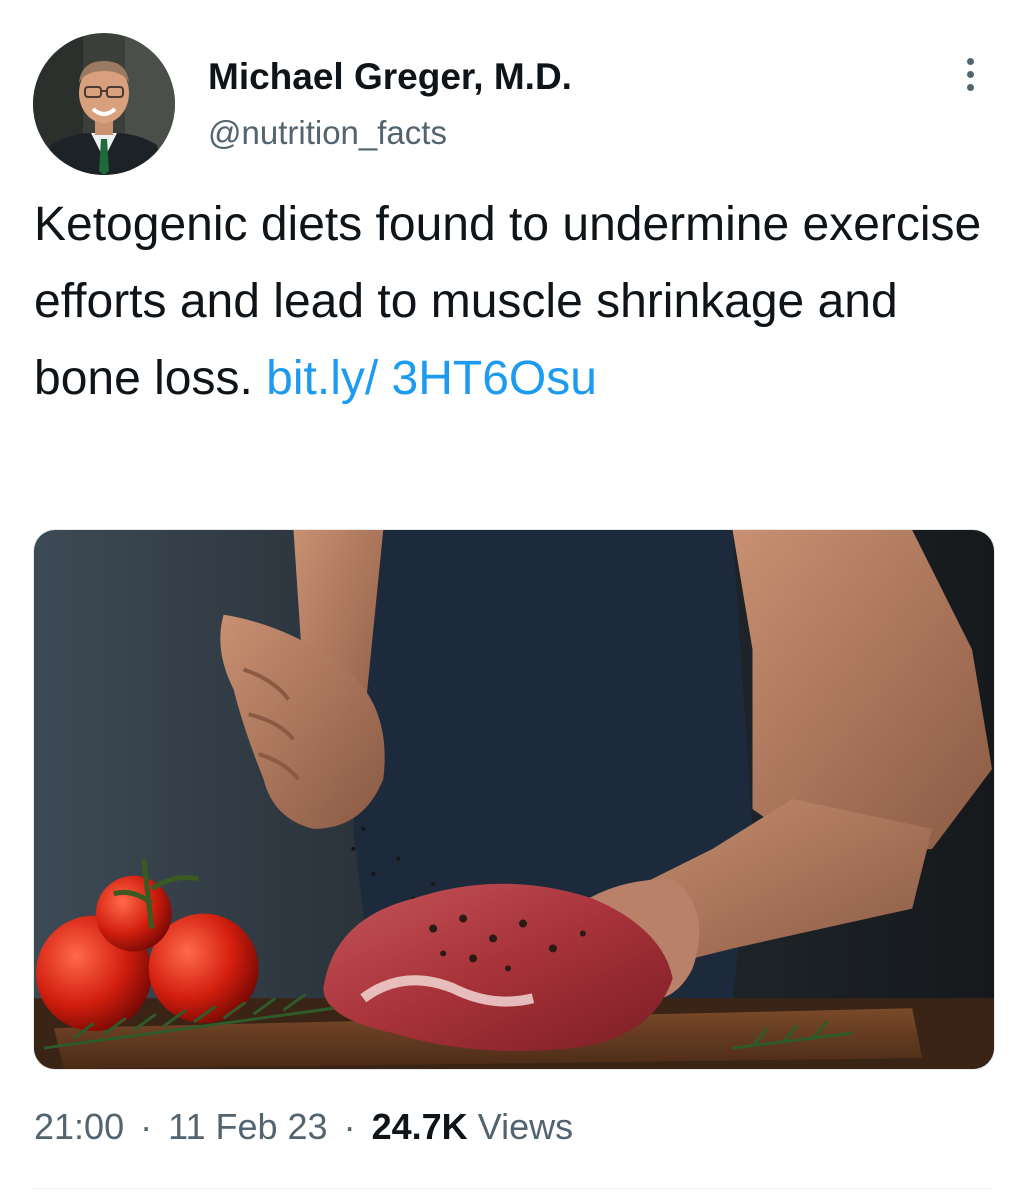  Describe the element at coordinates (525, 1126) in the screenshot. I see `views-label: Views` at that location.